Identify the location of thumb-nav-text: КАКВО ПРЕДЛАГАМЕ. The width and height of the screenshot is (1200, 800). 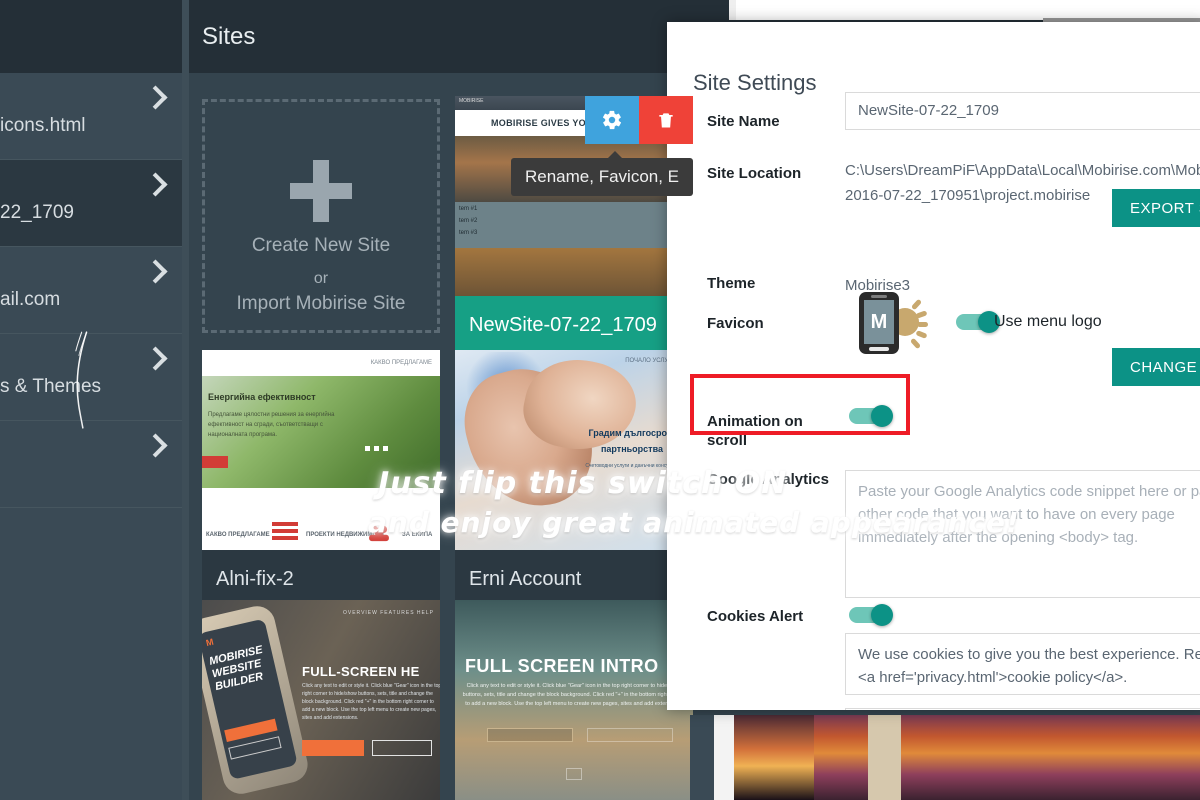
(401, 363).